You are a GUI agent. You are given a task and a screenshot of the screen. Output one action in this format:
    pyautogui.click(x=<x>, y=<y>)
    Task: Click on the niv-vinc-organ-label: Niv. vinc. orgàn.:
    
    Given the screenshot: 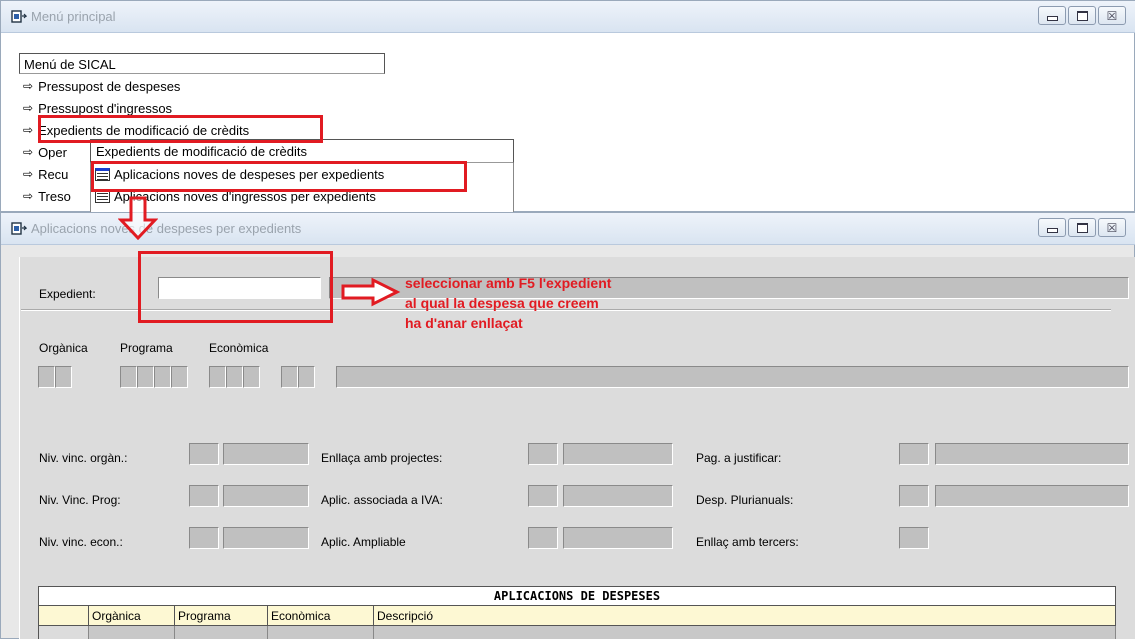 What is the action you would take?
    pyautogui.click(x=83, y=458)
    